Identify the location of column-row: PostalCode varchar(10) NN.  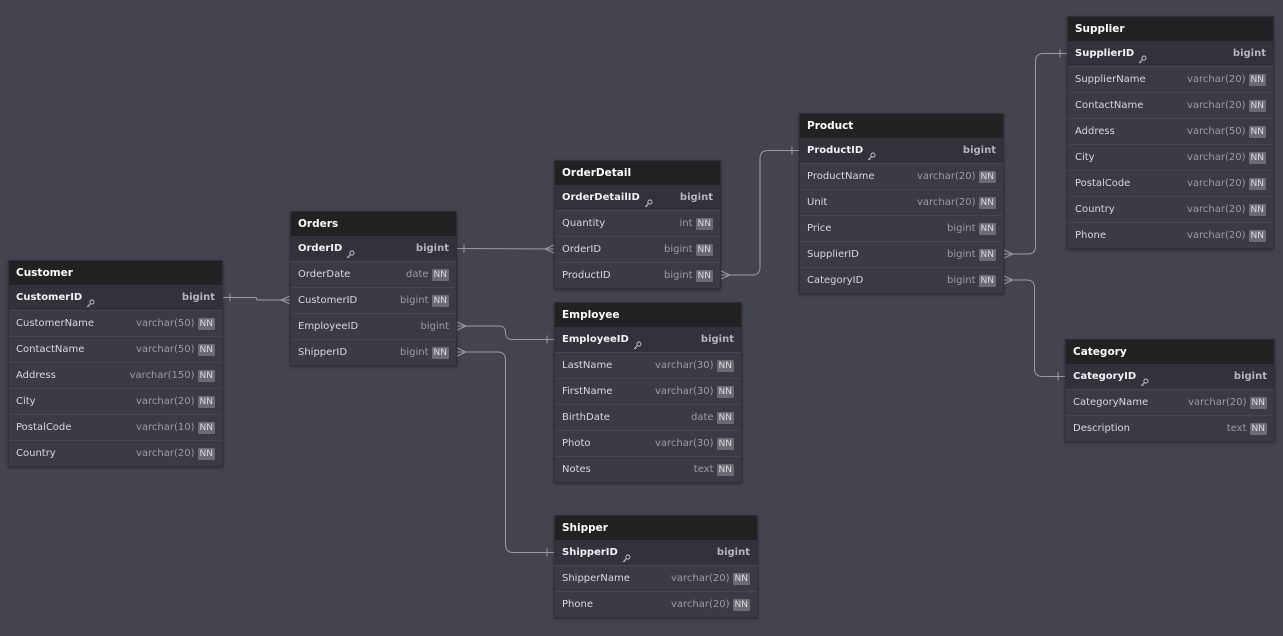
(115, 427).